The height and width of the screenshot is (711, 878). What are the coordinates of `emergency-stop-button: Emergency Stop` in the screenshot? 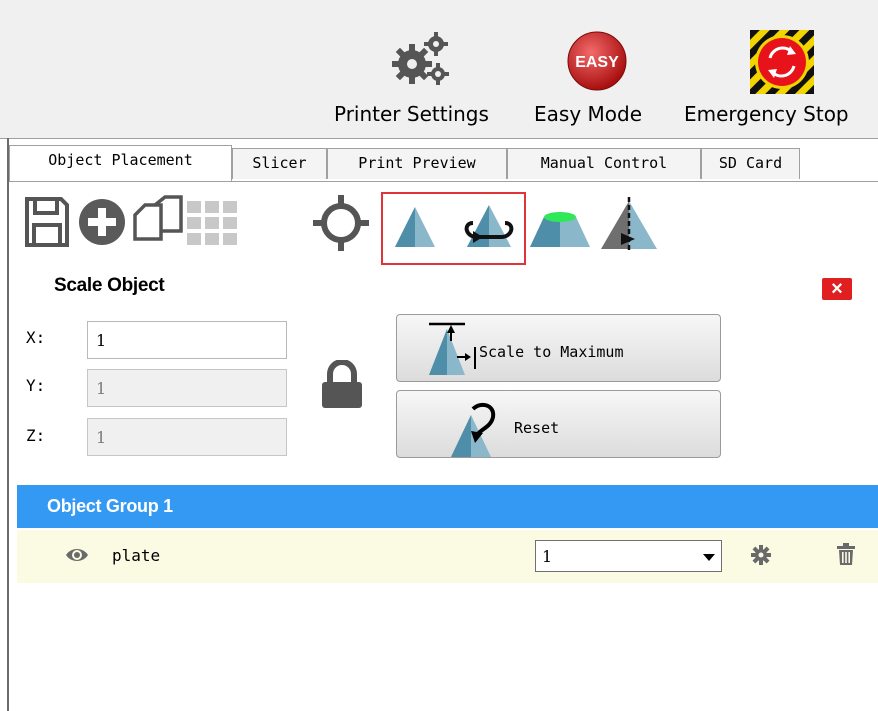 It's located at (779, 69).